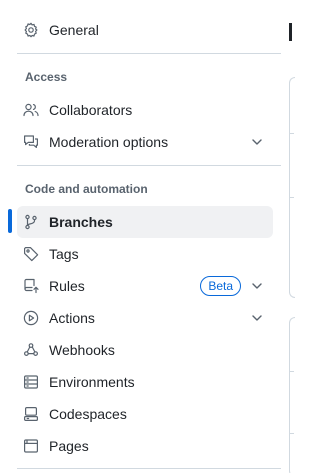 The width and height of the screenshot is (320, 473). What do you see at coordinates (74, 30) in the screenshot?
I see `sidebar-item-label: General` at bounding box center [74, 30].